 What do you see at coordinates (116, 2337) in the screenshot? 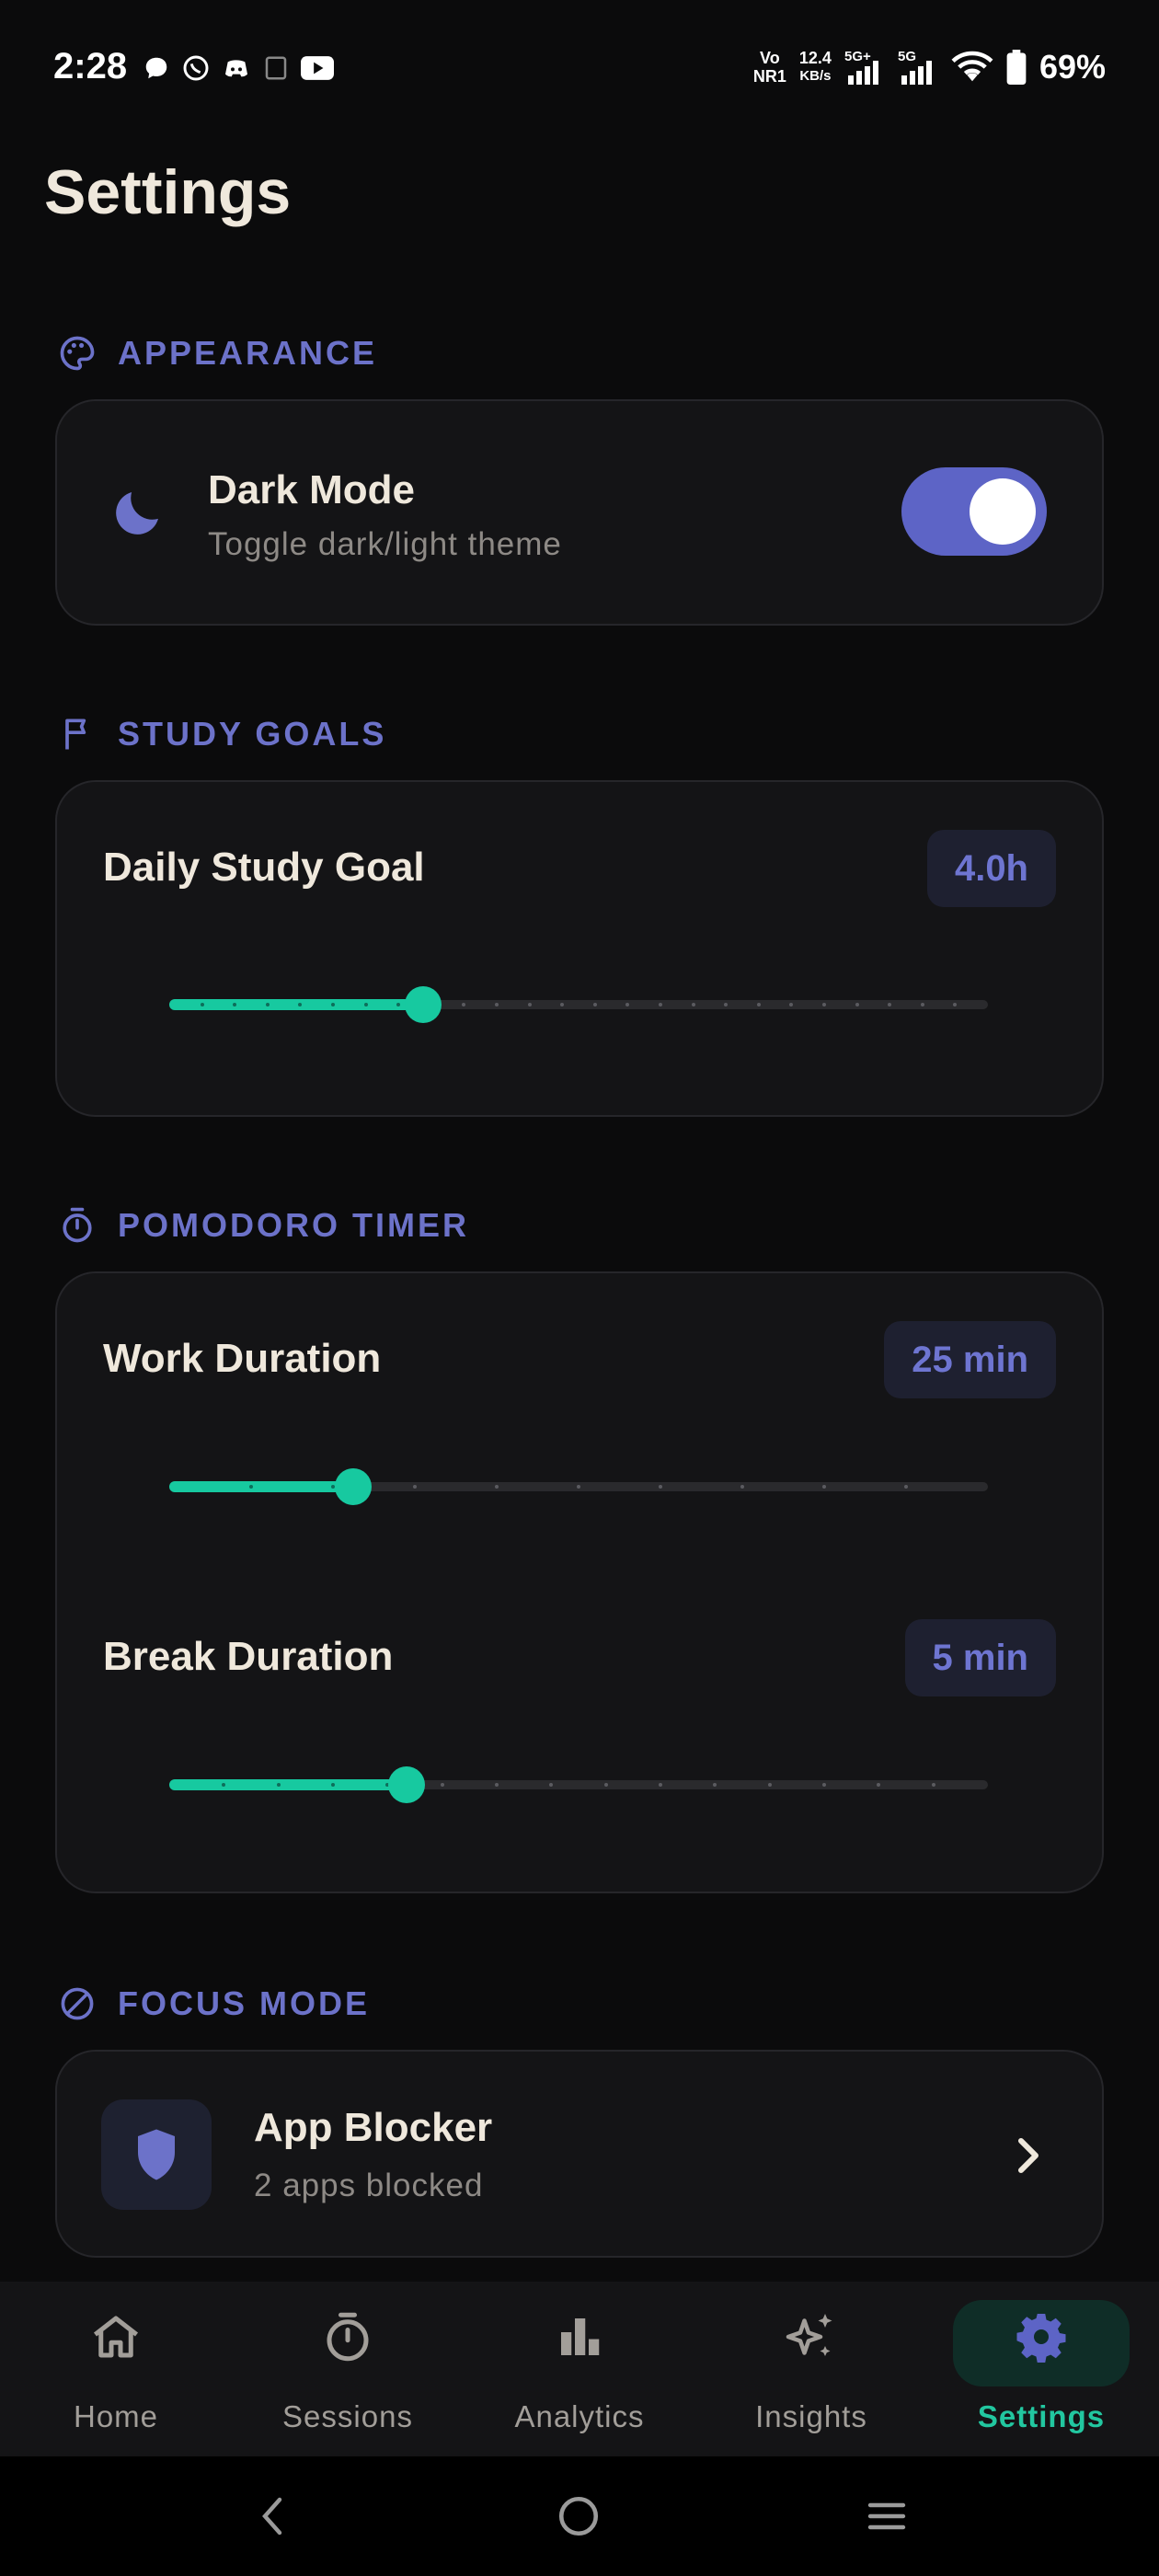
I see `home-icon` at bounding box center [116, 2337].